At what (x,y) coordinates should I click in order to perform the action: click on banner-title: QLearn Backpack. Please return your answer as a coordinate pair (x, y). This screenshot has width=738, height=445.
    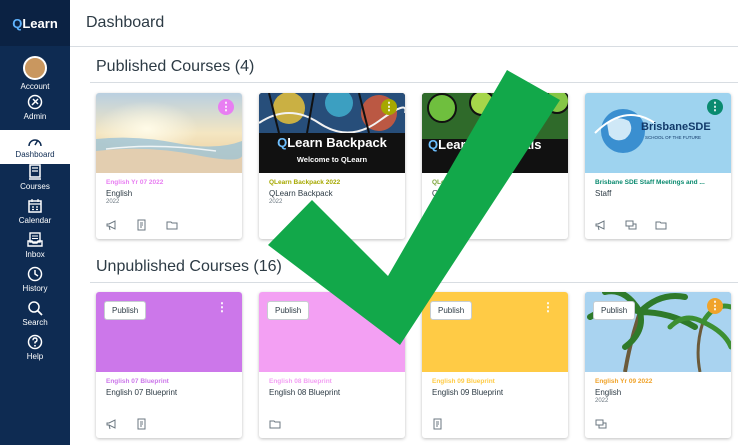
    Looking at the image, I should click on (332, 142).